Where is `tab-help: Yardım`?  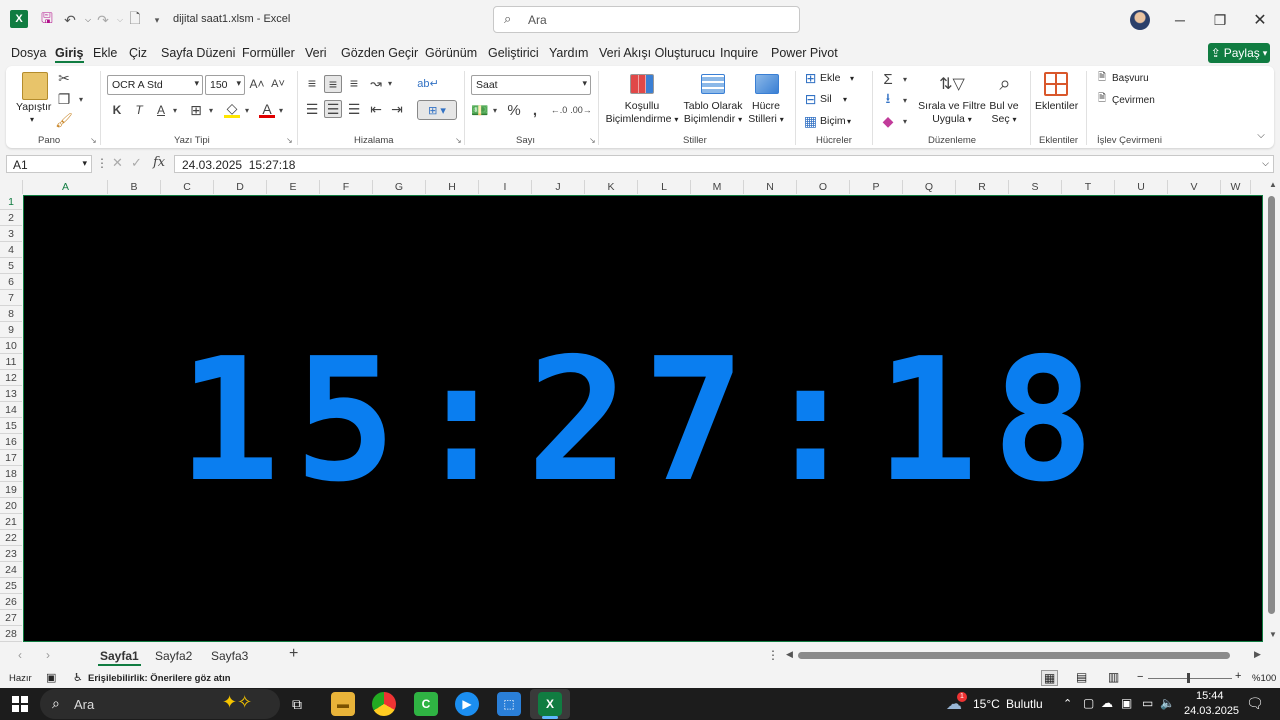 tab-help: Yardım is located at coordinates (568, 53).